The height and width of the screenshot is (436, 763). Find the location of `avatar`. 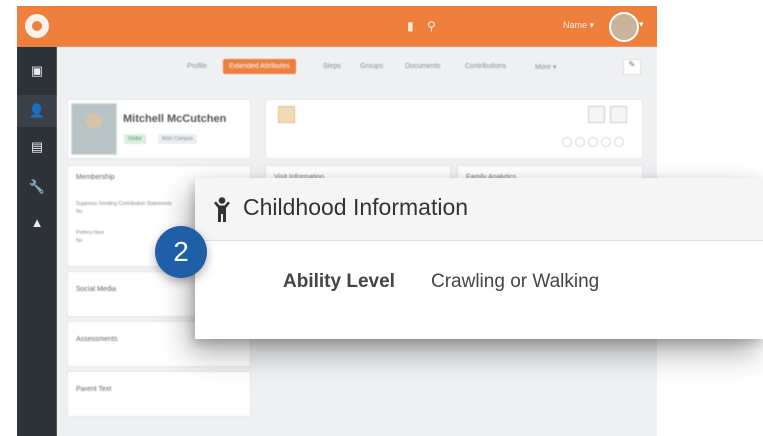

avatar is located at coordinates (624, 27).